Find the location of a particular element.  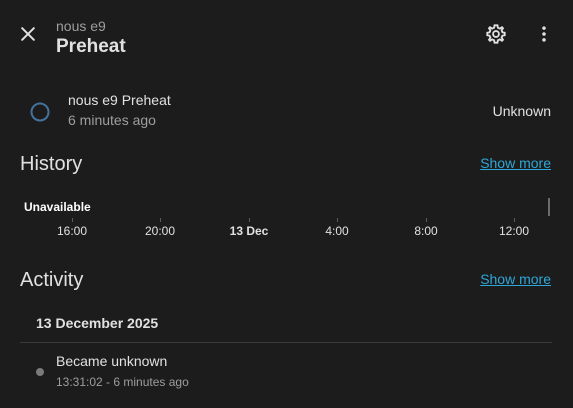

timeline-dot-icon is located at coordinates (40, 372).